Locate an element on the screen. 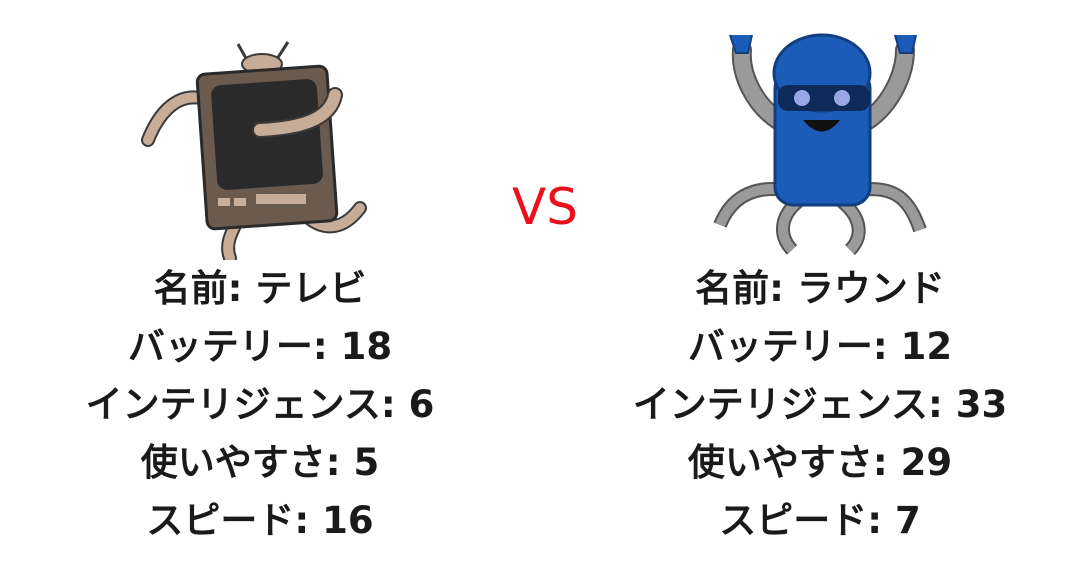 Image resolution: width=1076 pixels, height=565 pixels. vs-label: VS is located at coordinates (545, 207).